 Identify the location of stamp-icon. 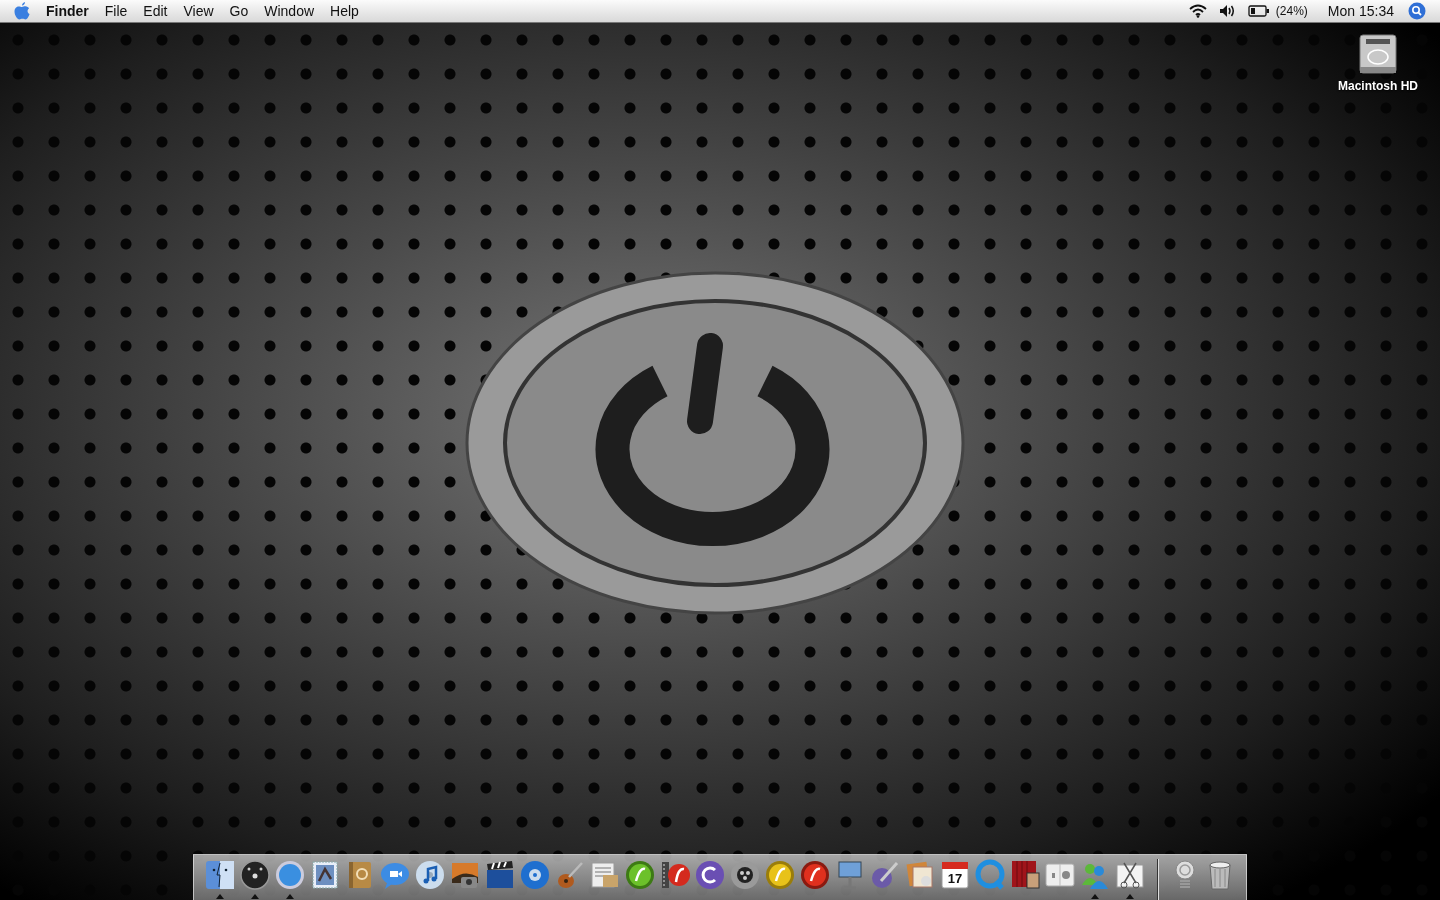
(325, 875).